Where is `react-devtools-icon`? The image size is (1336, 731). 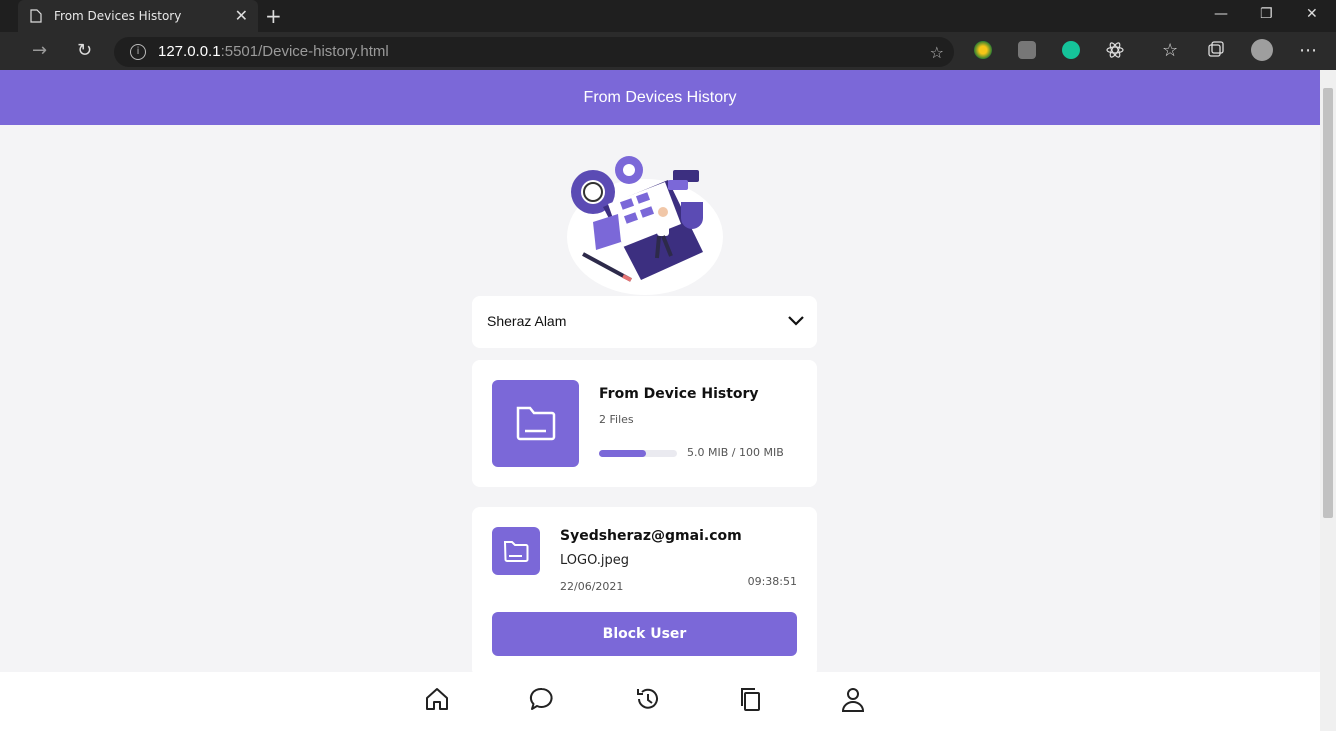 react-devtools-icon is located at coordinates (1115, 50).